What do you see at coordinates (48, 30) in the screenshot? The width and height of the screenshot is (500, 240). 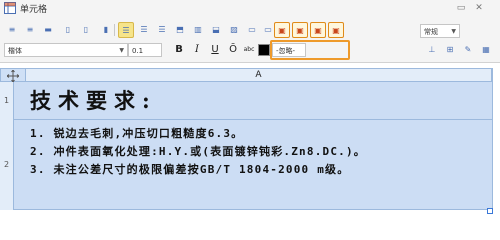 I see `delete-row-icon: ▬` at bounding box center [48, 30].